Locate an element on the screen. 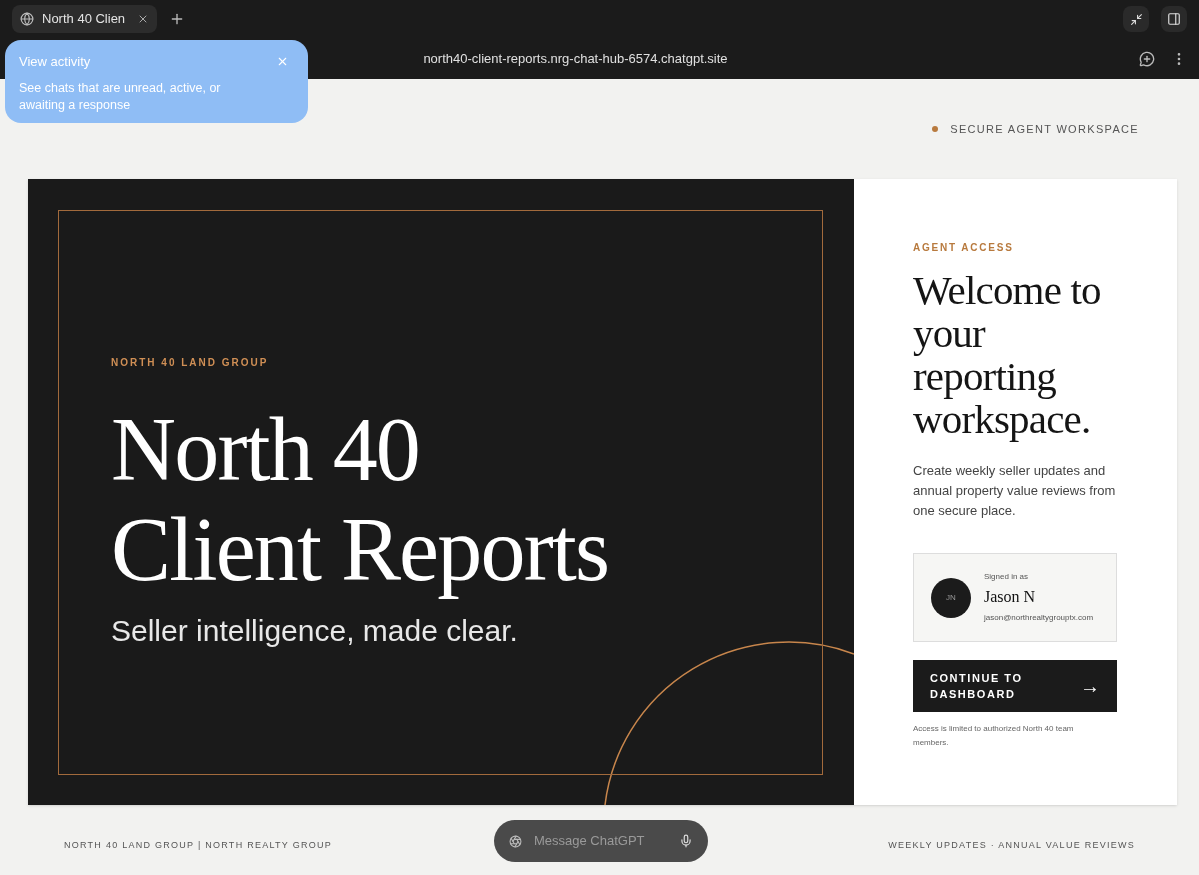 This screenshot has width=1199, height=875. hero-tagline: Seller intelligence, made clear. is located at coordinates (315, 631).